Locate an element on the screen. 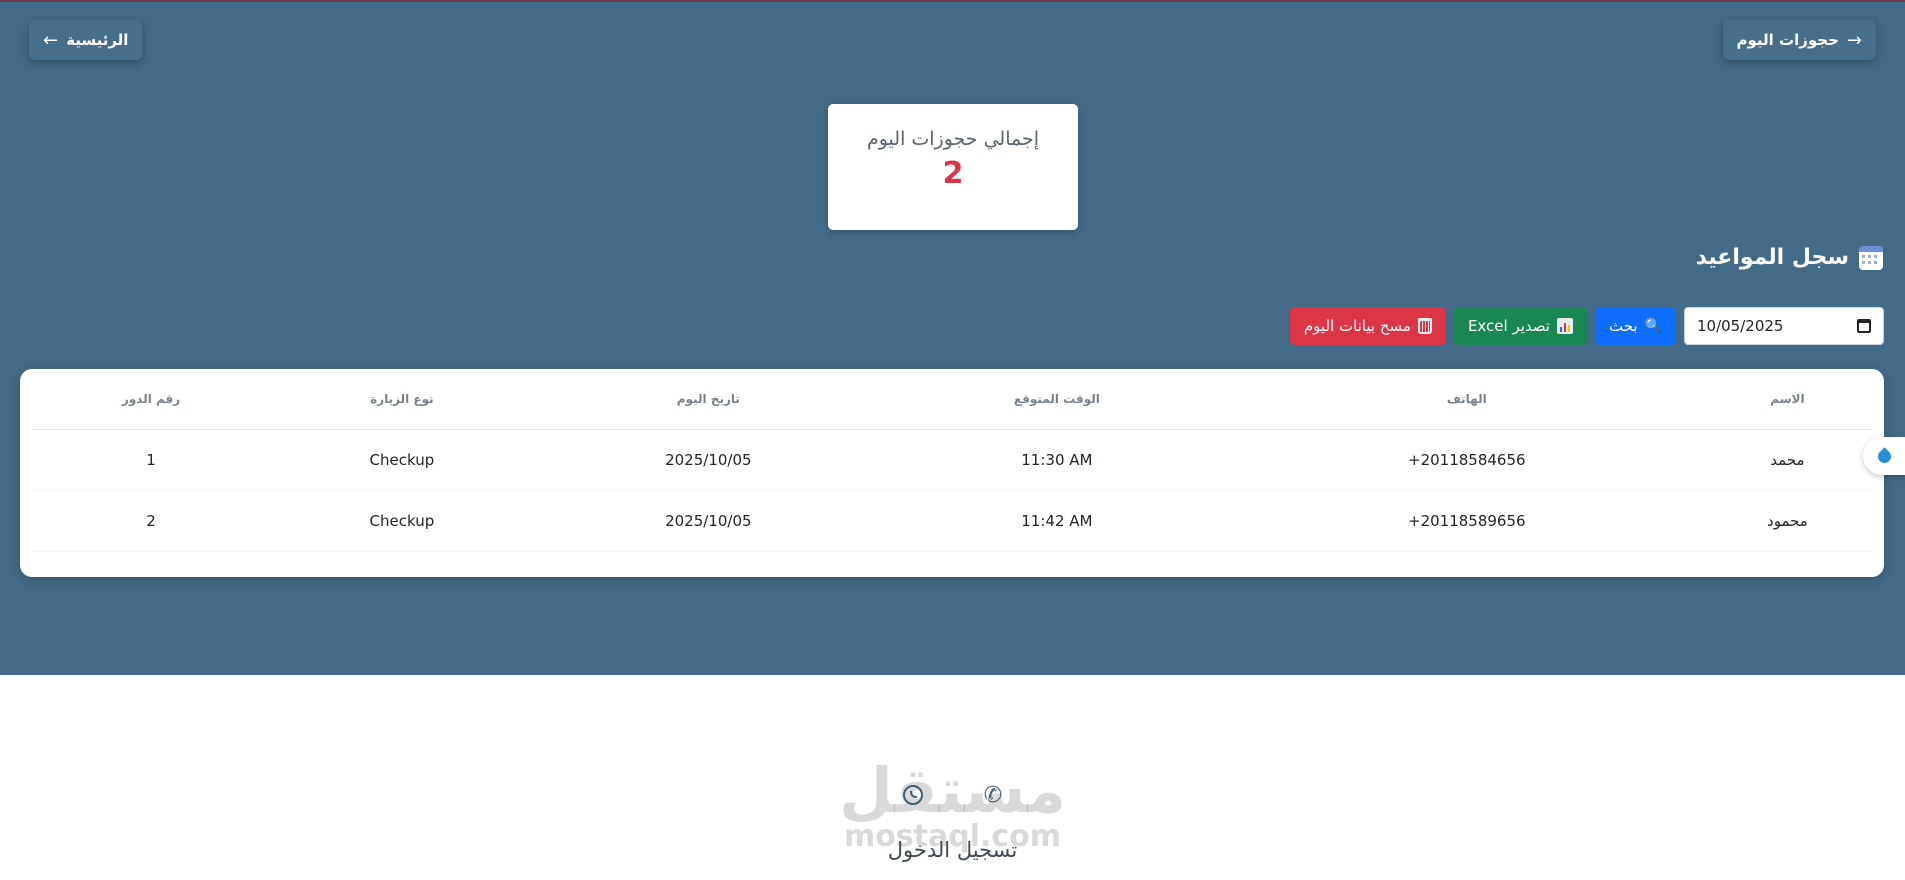  home-label: الرئيسية is located at coordinates (97, 40).